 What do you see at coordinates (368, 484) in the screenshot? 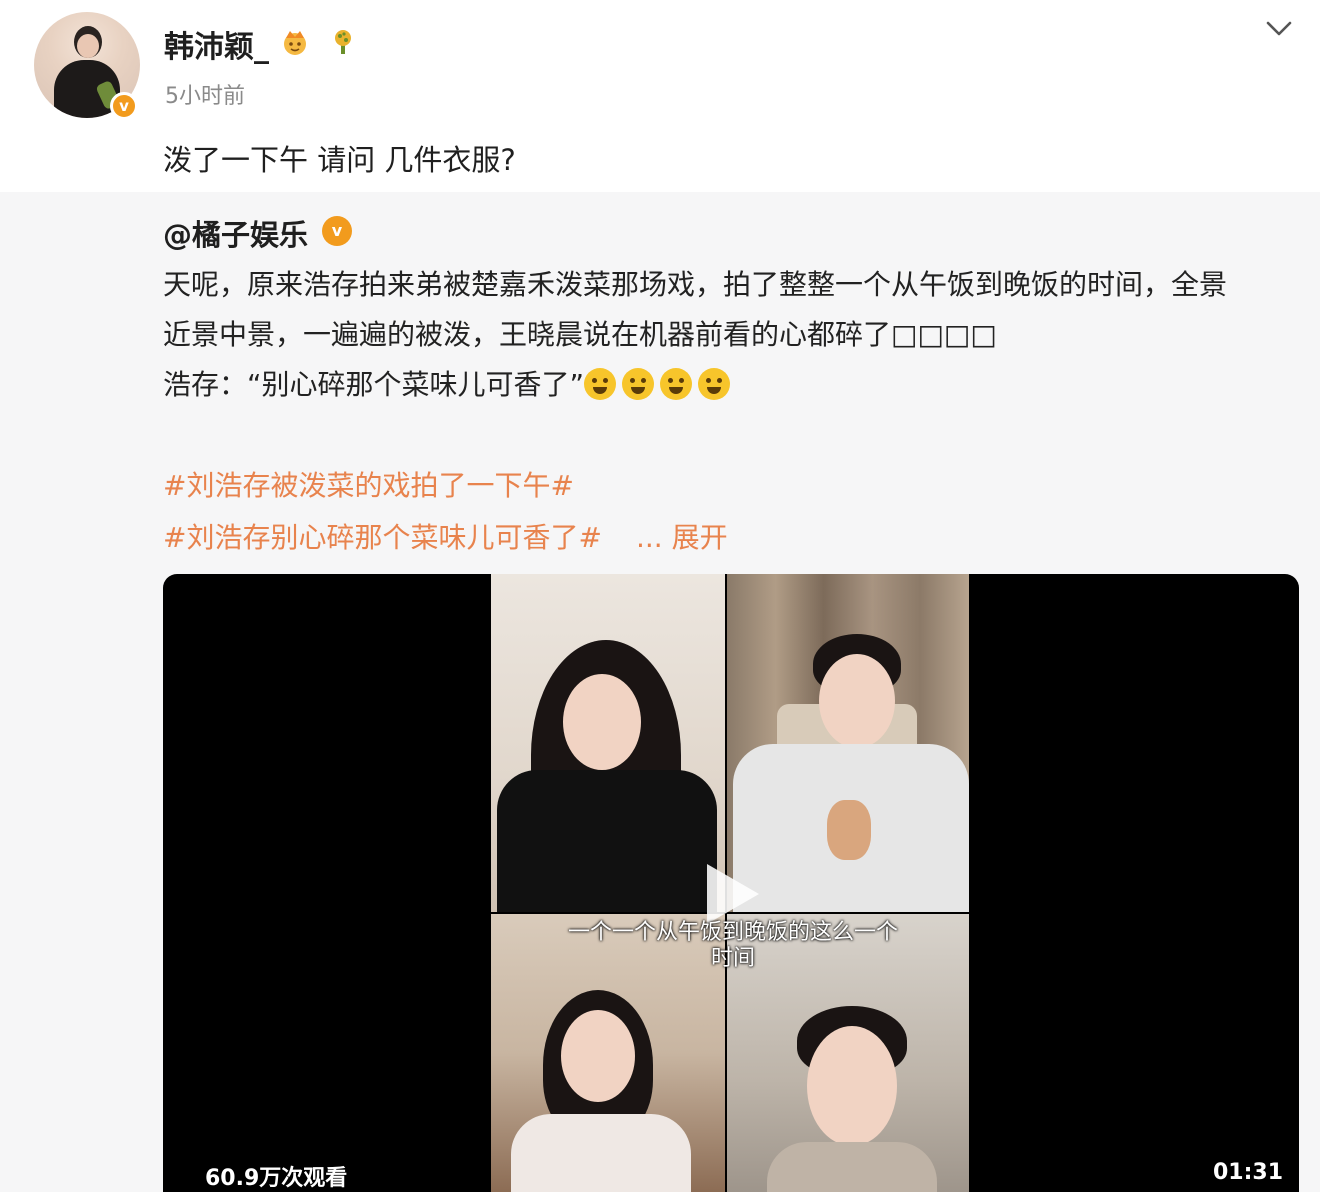
I see `hashtag-link: #刘浩存被泼菜的戏拍了一下午#` at bounding box center [368, 484].